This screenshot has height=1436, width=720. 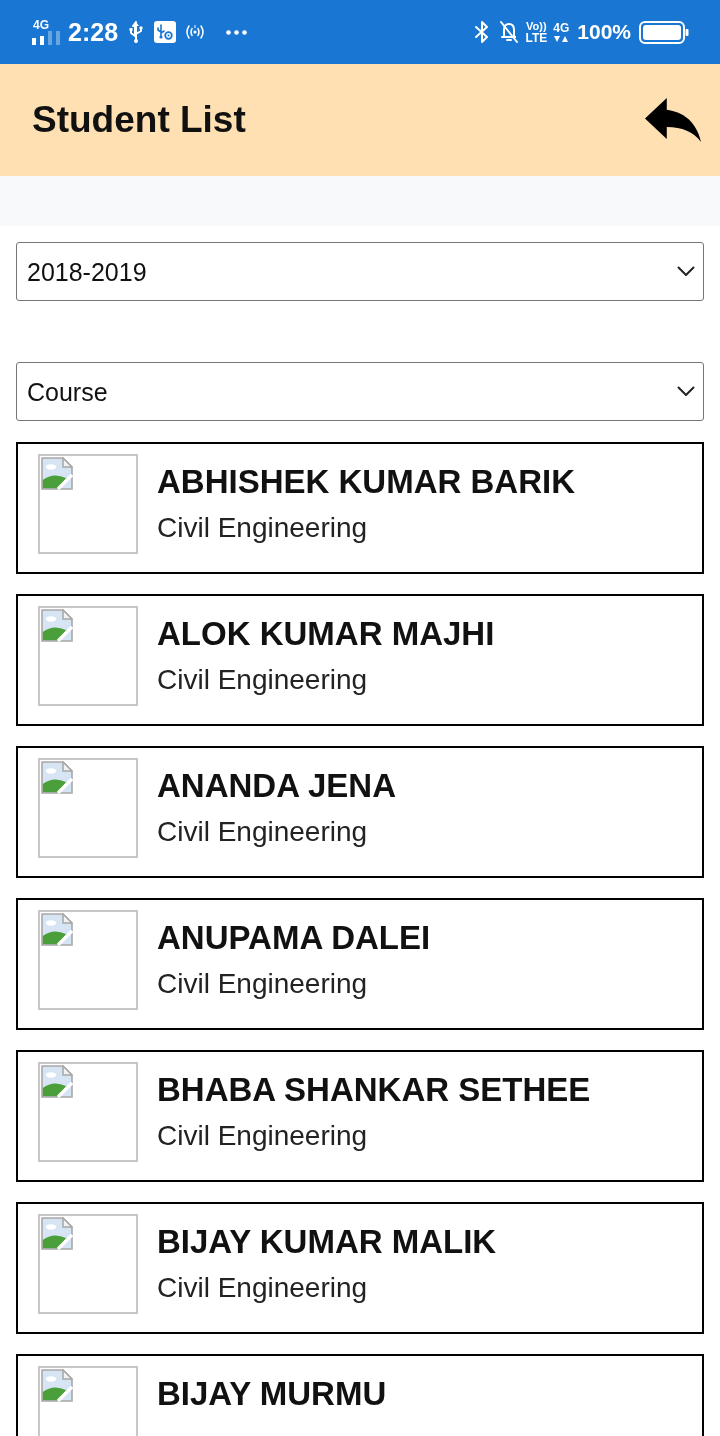 I want to click on student-name: BIJAY MURMU, so click(x=272, y=1394).